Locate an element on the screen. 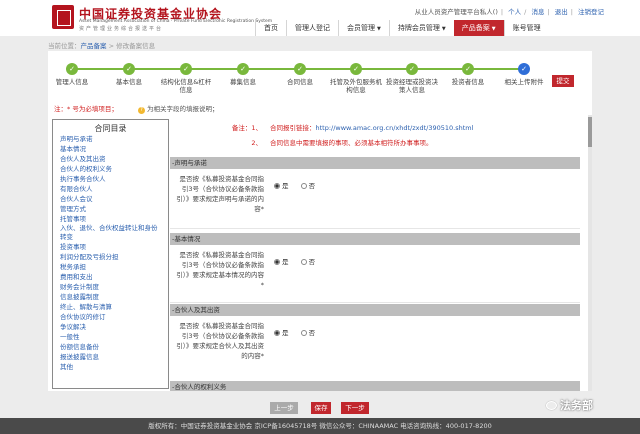 Image resolution: width=640 pixels, height=434 pixels. toc-item: 终止、解散与清算 is located at coordinates (110, 307).